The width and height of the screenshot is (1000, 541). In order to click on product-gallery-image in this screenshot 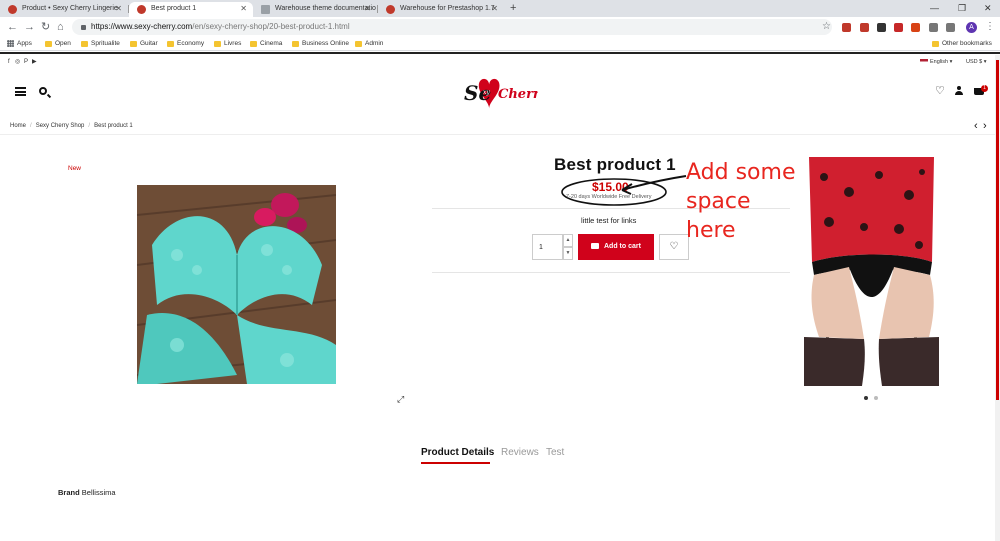, I will do `click(871, 271)`.